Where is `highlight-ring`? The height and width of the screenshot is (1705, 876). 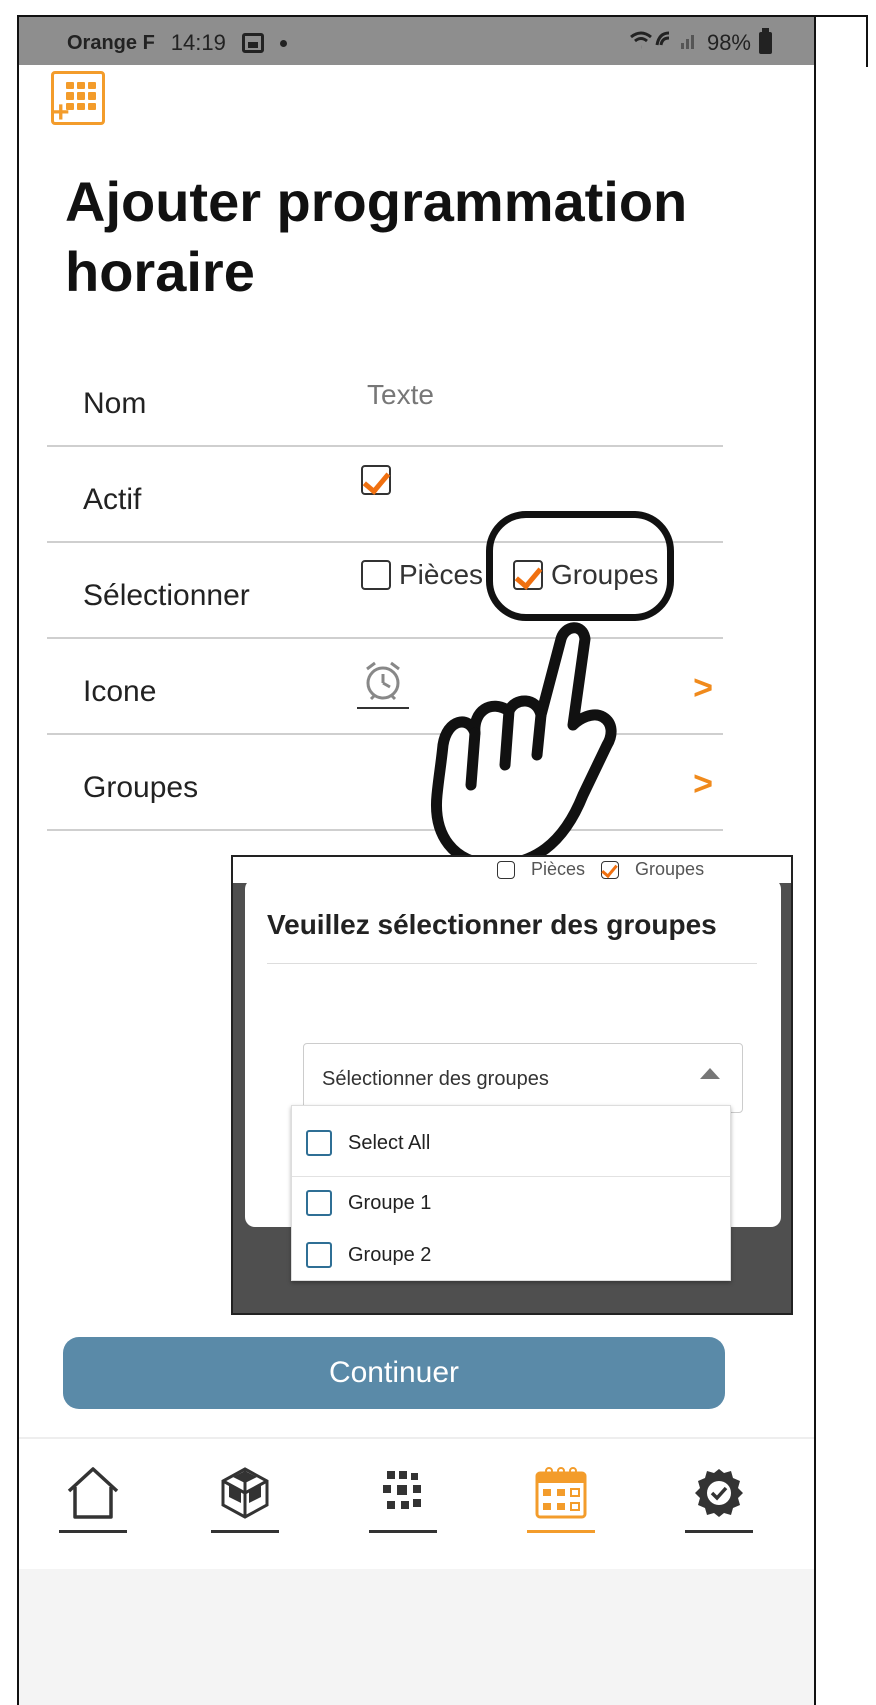
highlight-ring is located at coordinates (580, 566).